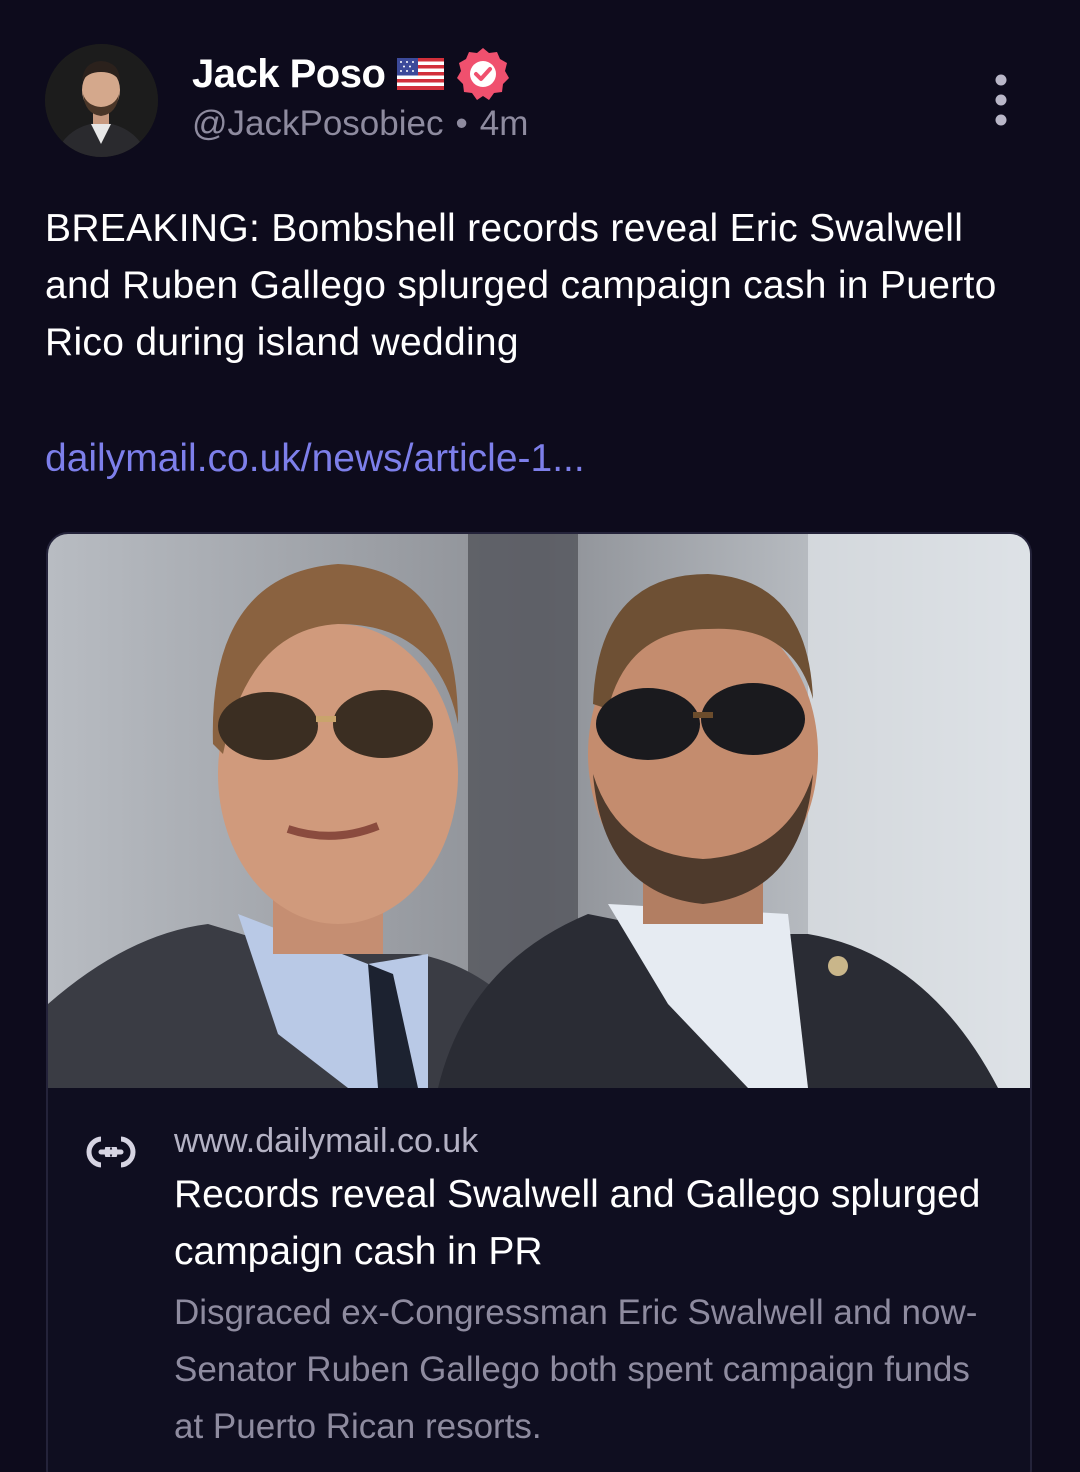  I want to click on author-avatar, so click(101, 100).